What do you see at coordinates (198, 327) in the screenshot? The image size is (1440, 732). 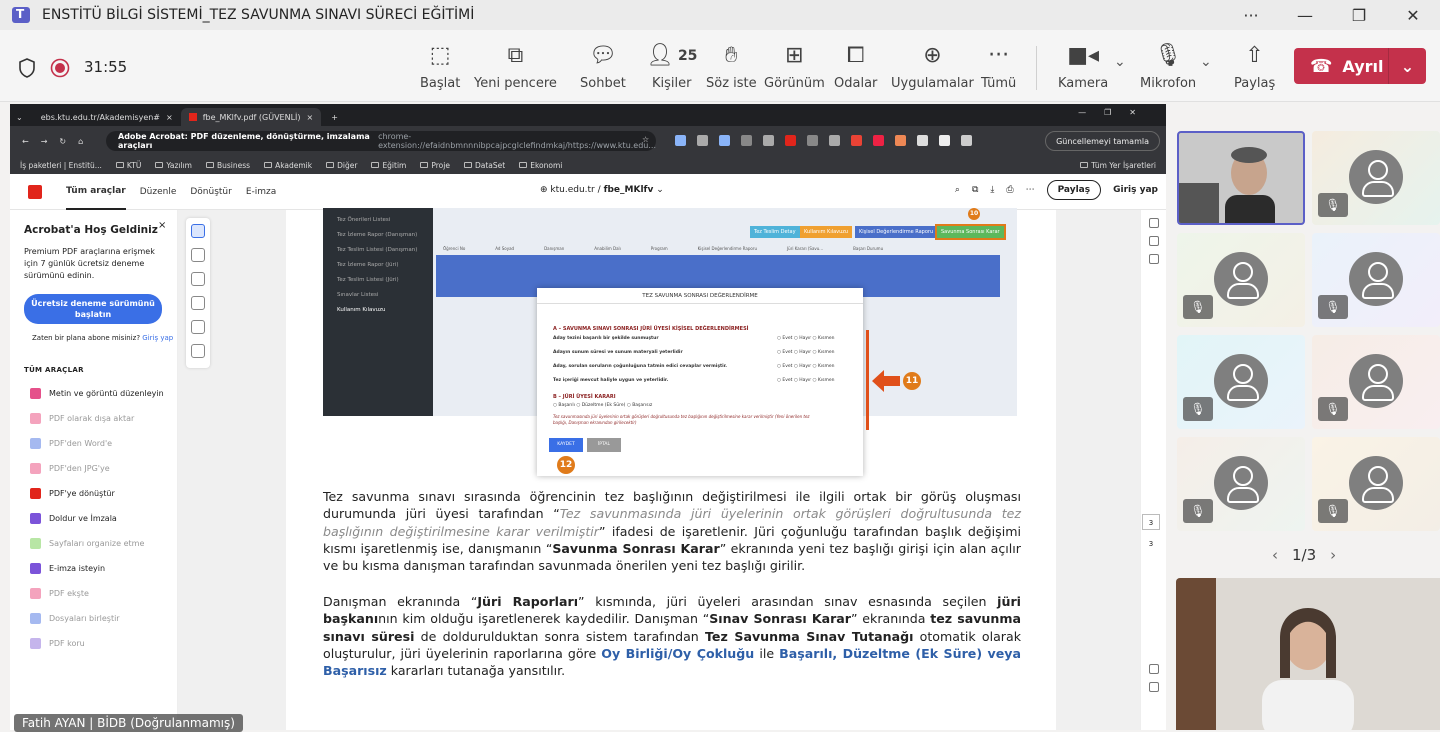 I see `text-tool-icon` at bounding box center [198, 327].